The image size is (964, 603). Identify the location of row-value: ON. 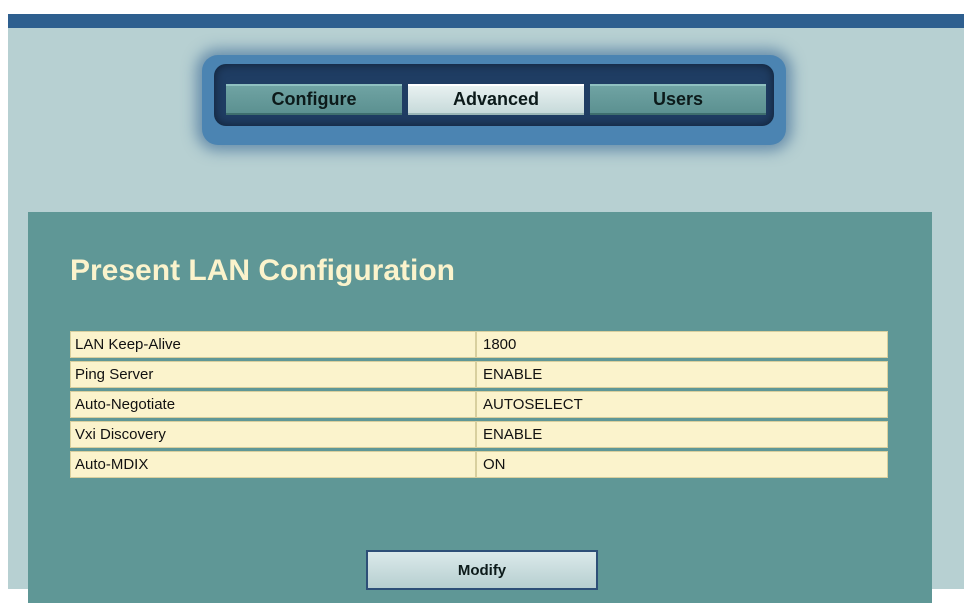
(682, 464).